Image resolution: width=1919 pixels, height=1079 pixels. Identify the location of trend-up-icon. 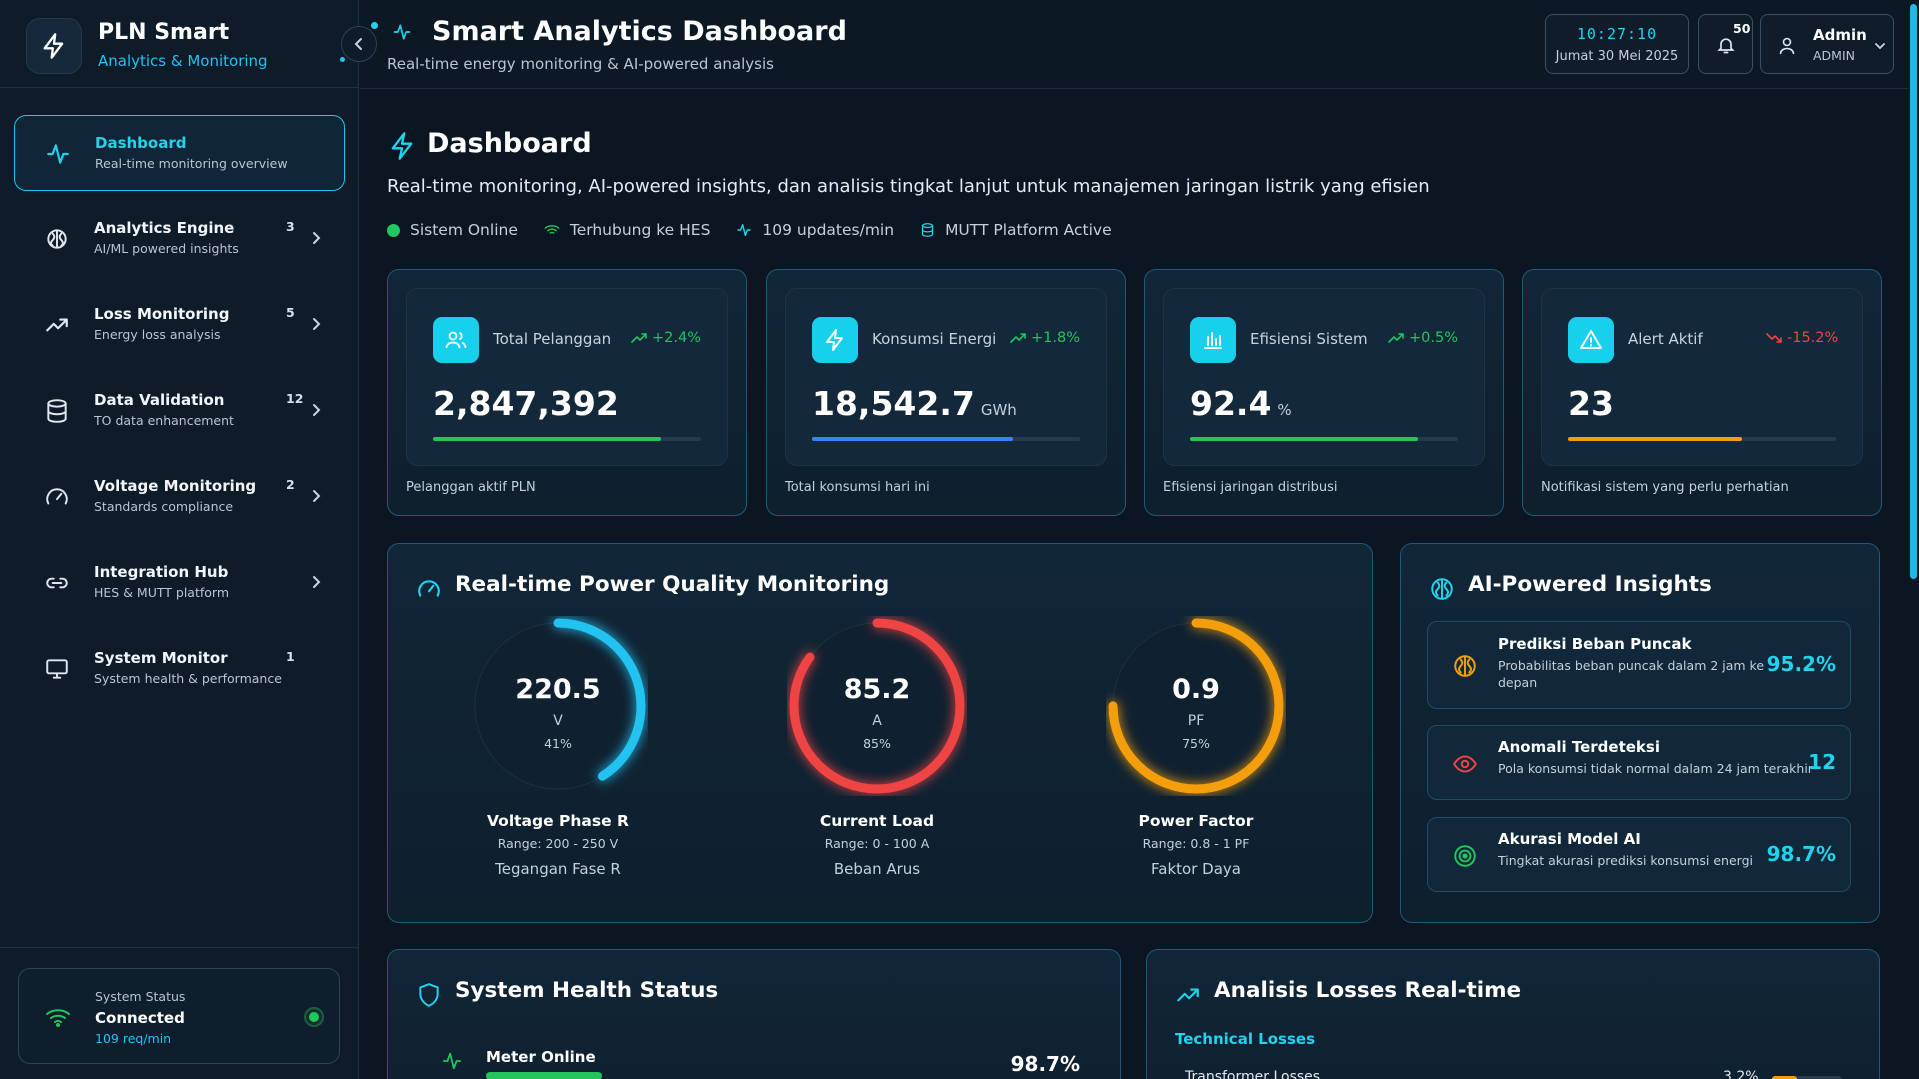
(1018, 338).